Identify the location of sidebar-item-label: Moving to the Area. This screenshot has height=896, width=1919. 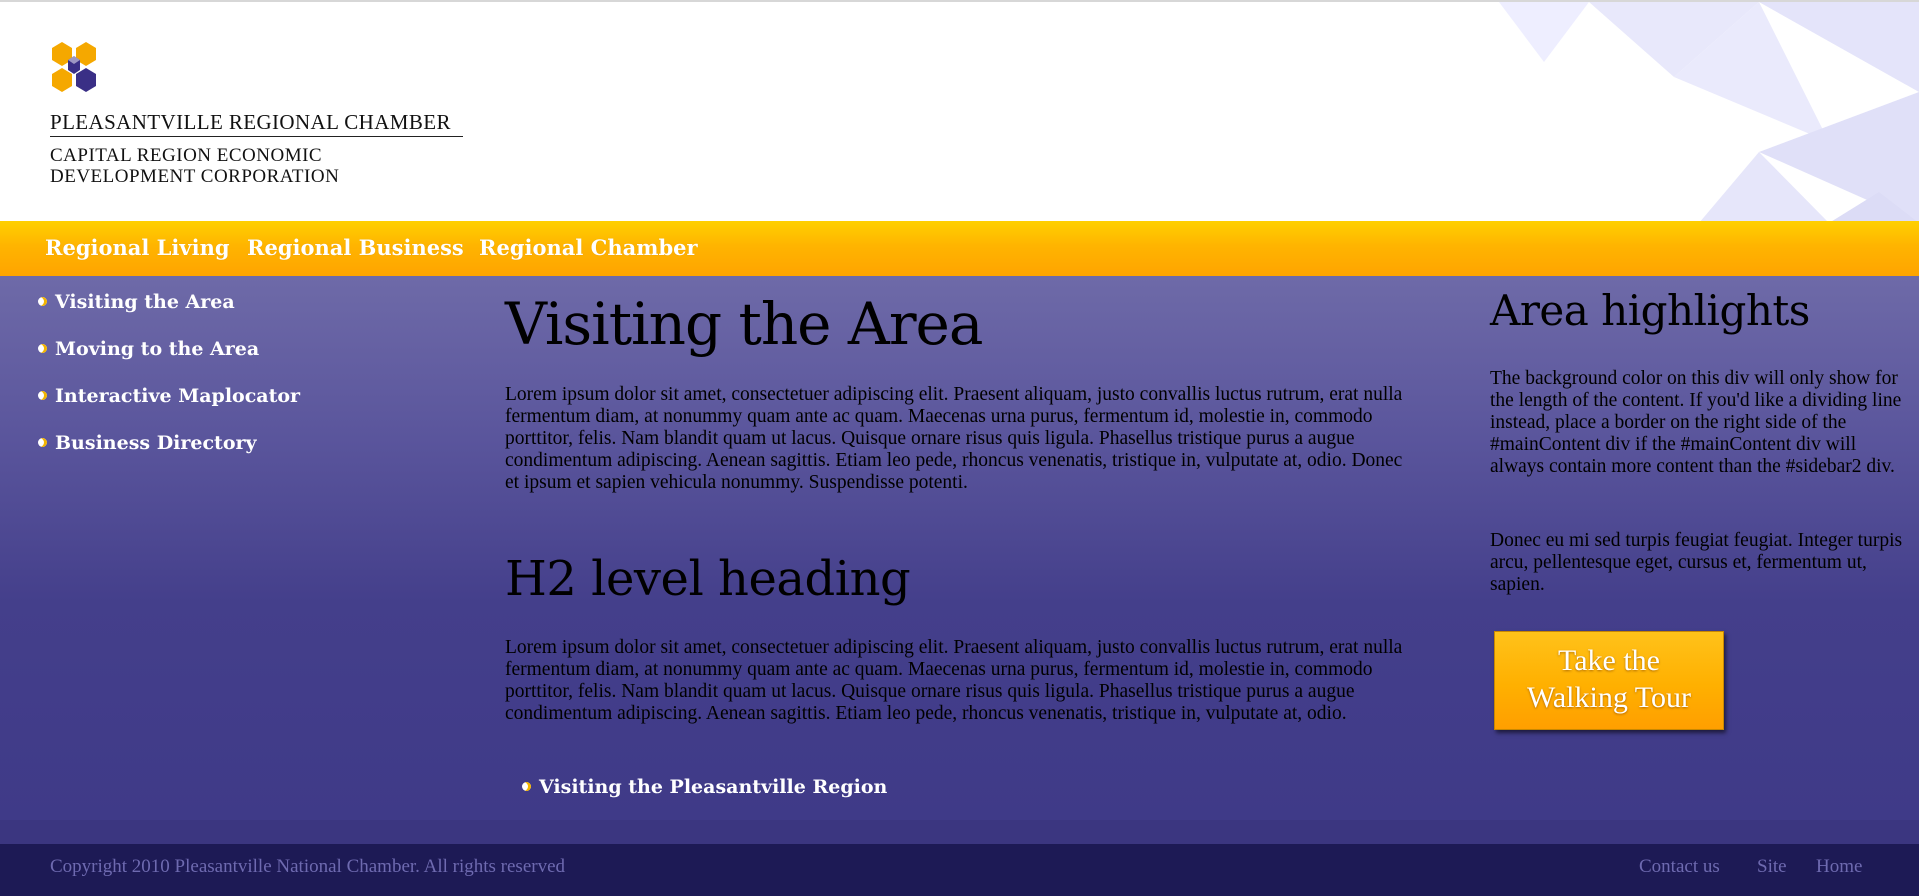
(157, 349).